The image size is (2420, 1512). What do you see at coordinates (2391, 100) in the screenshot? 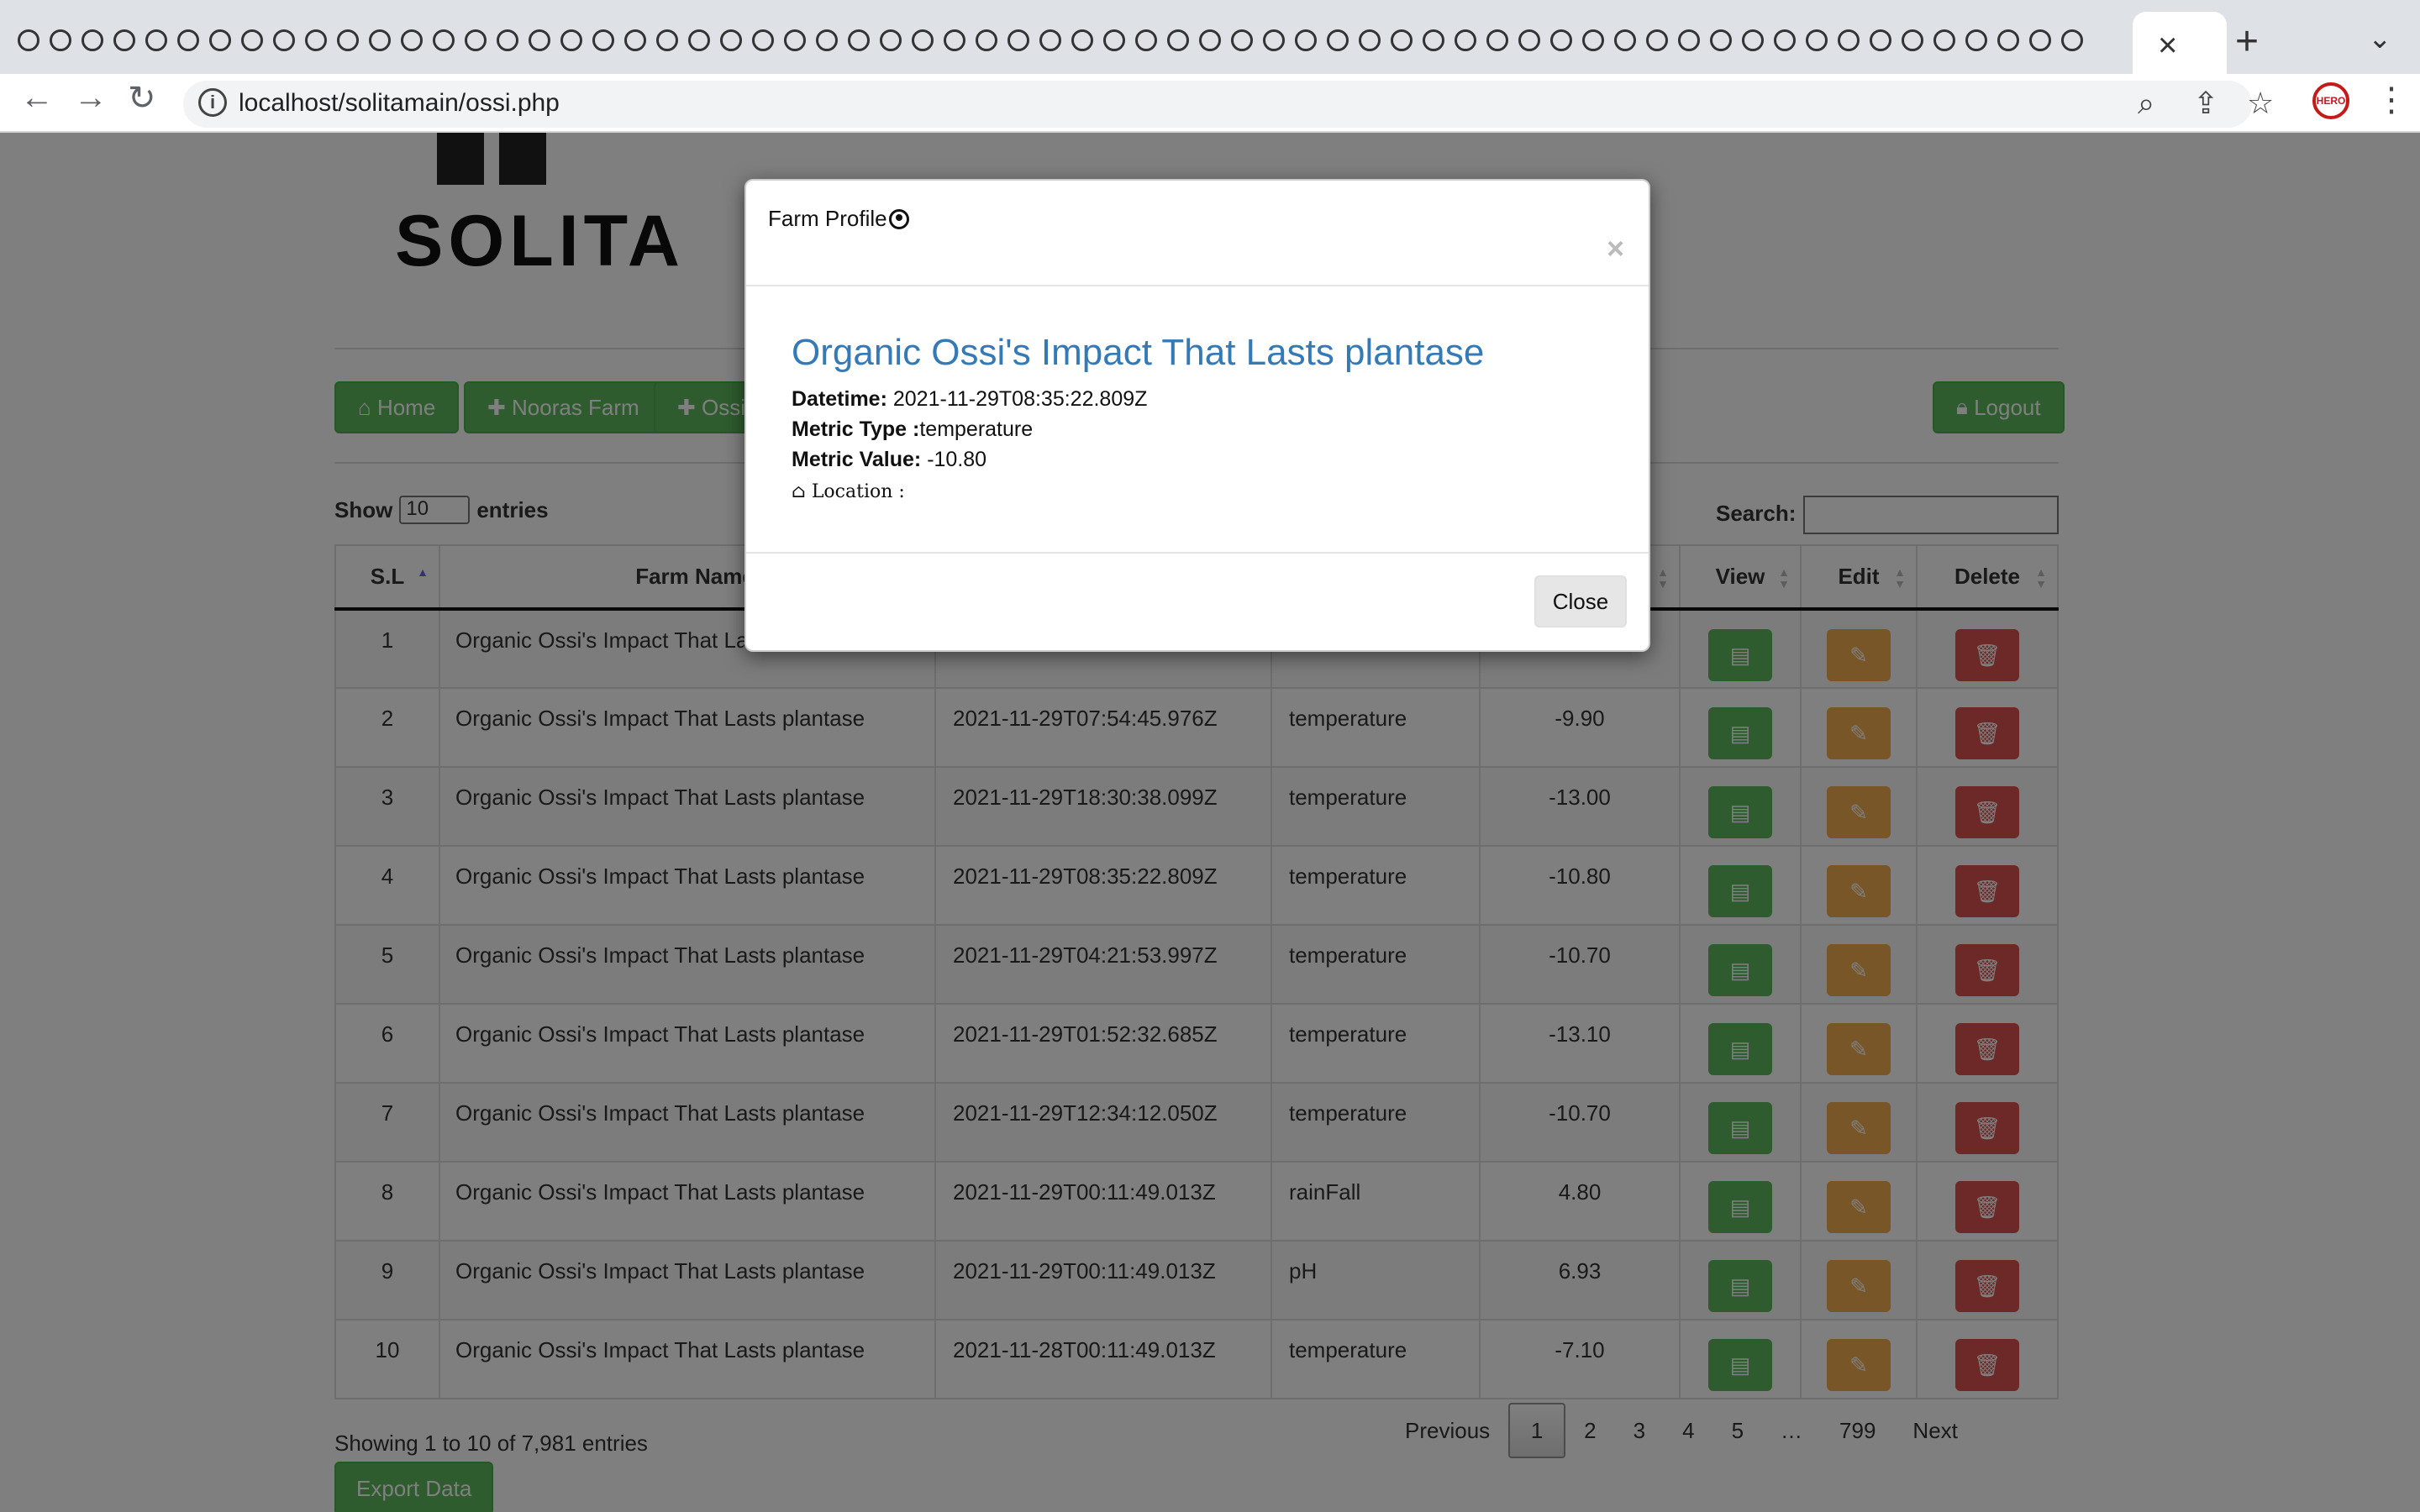
I see `browser-menu-icon: ⋮` at bounding box center [2391, 100].